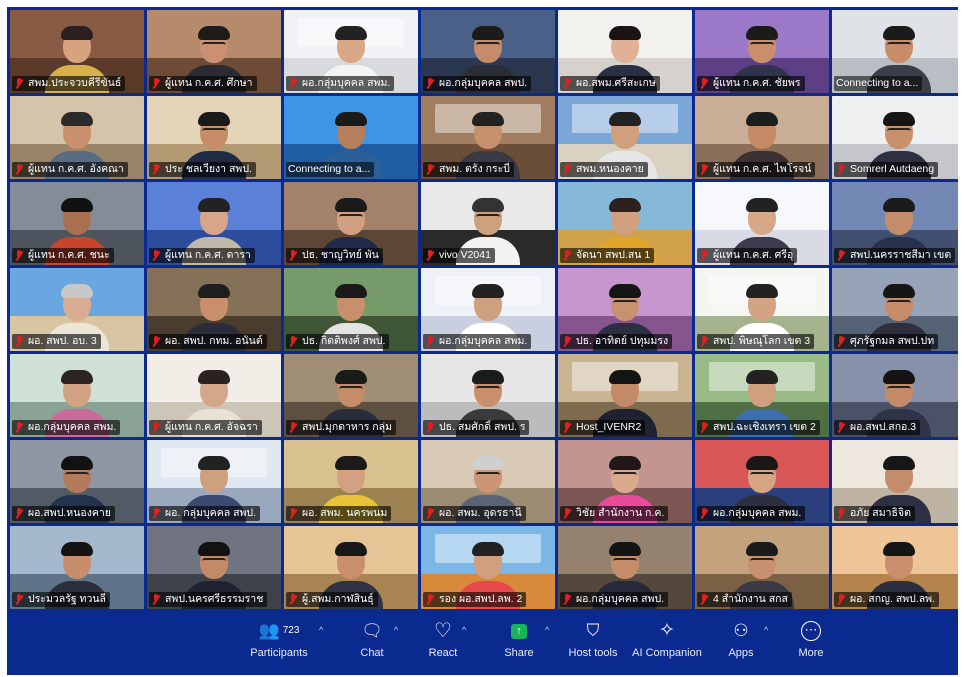  What do you see at coordinates (488, 567) in the screenshot?
I see `video-tile: รอง ผอ.สพป.ลพ. 2` at bounding box center [488, 567].